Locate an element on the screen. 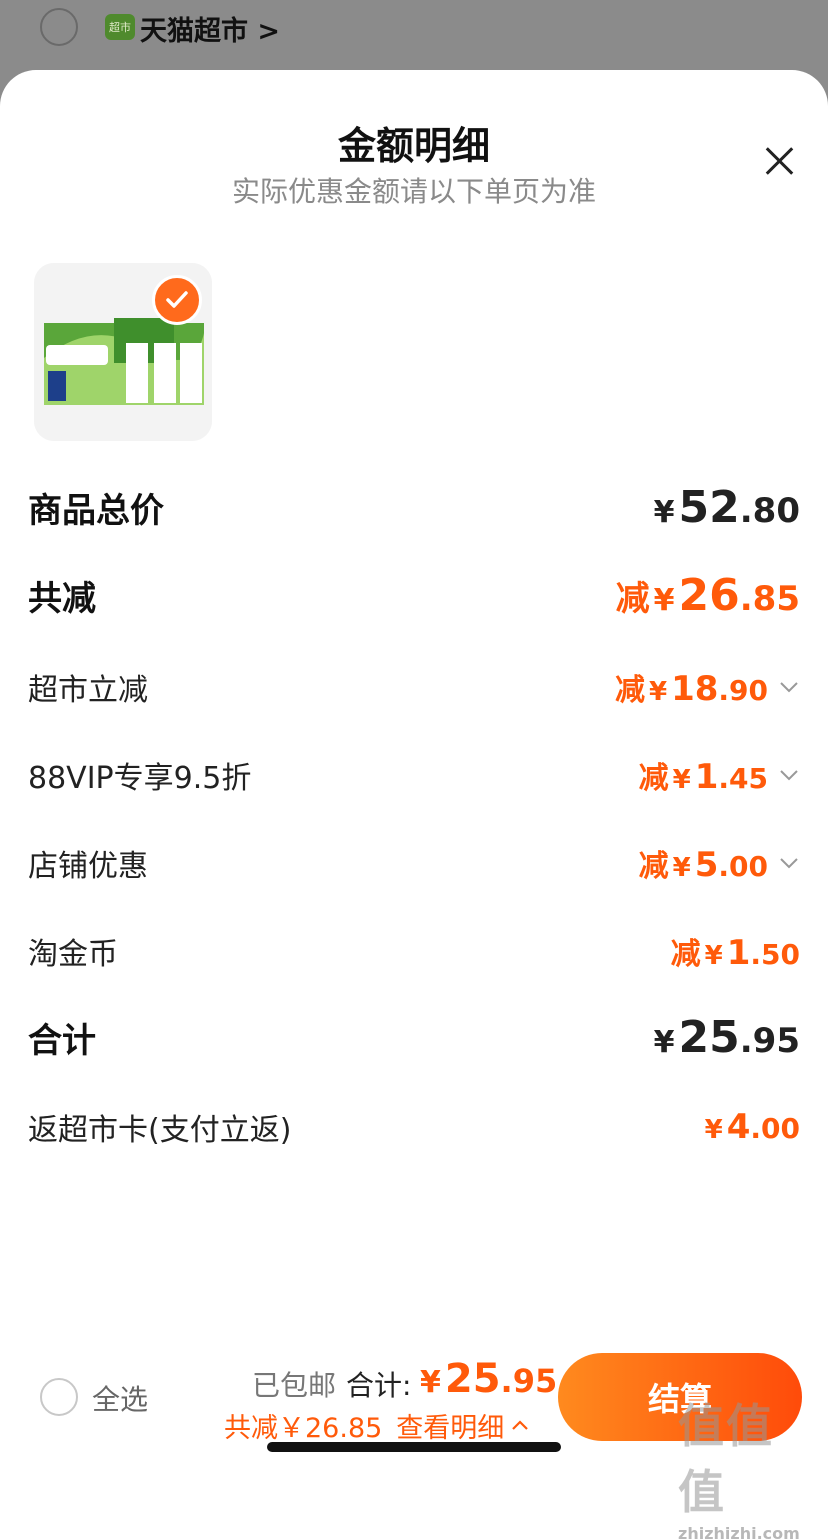 The image size is (828, 1540). amount-value: 减 ¥ 1 .50 is located at coordinates (735, 951).